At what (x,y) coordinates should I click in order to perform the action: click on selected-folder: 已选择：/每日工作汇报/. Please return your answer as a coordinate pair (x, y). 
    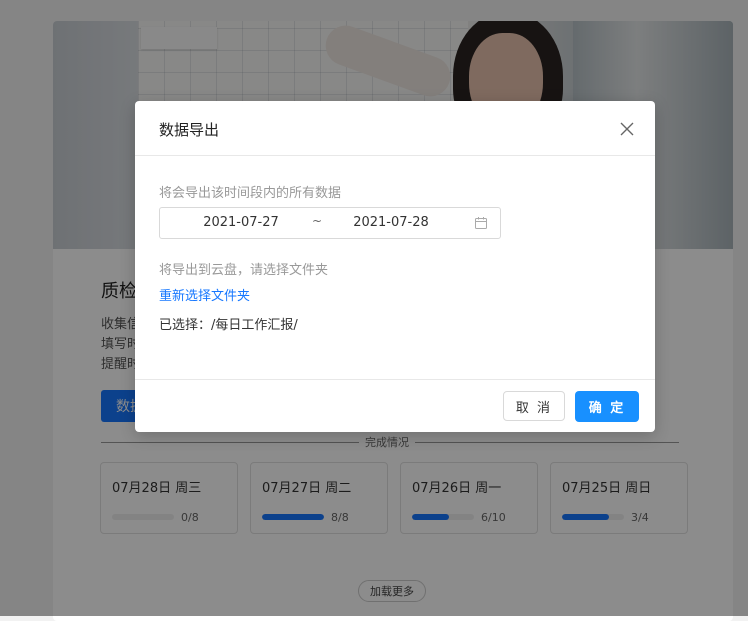
    Looking at the image, I should click on (228, 323).